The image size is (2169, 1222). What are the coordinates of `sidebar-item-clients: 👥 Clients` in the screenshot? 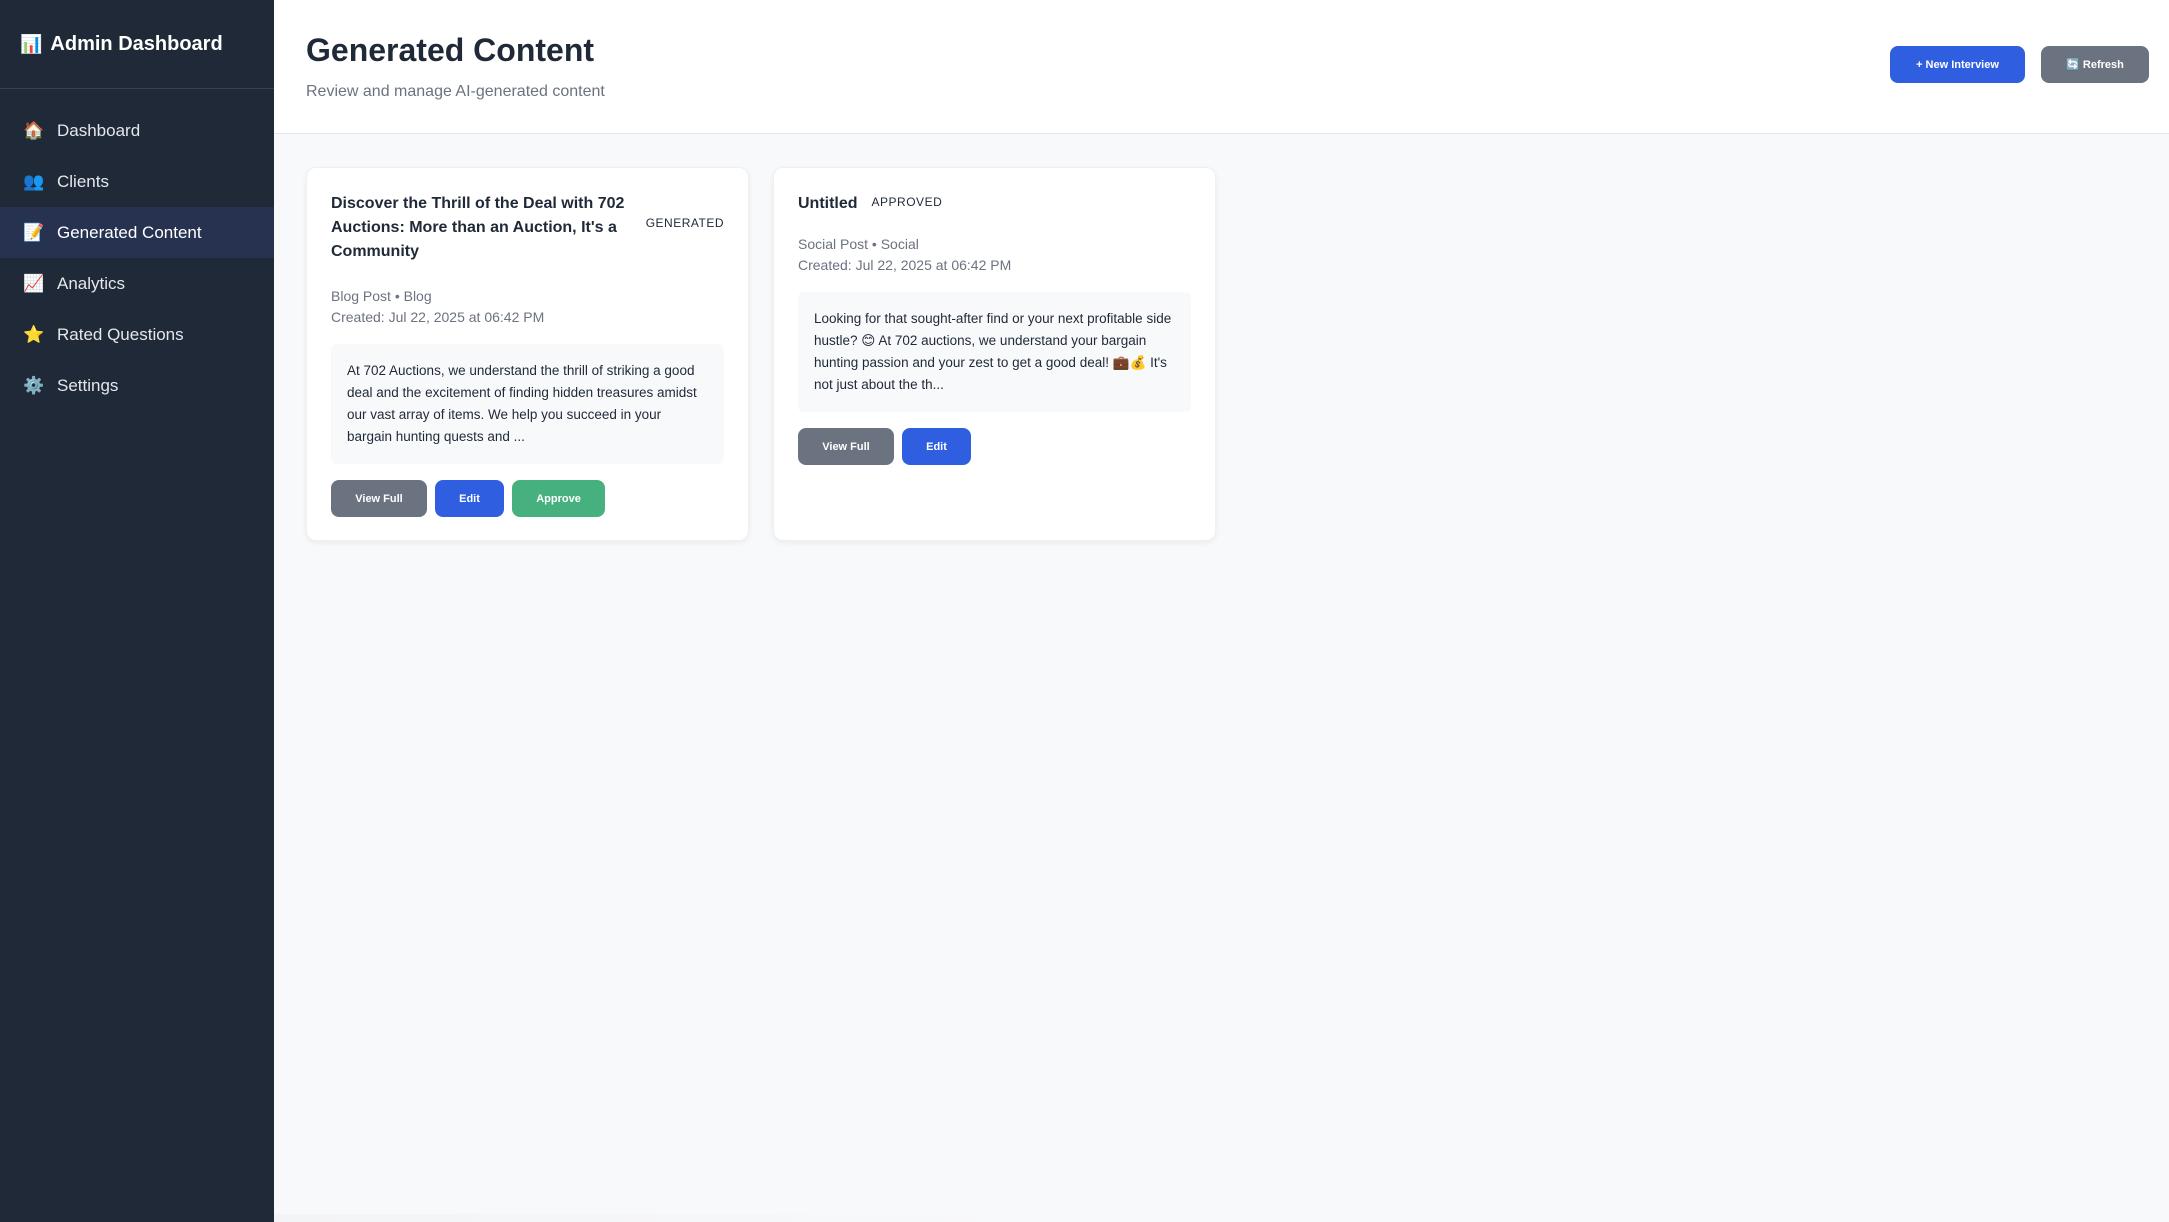 It's located at (137, 181).